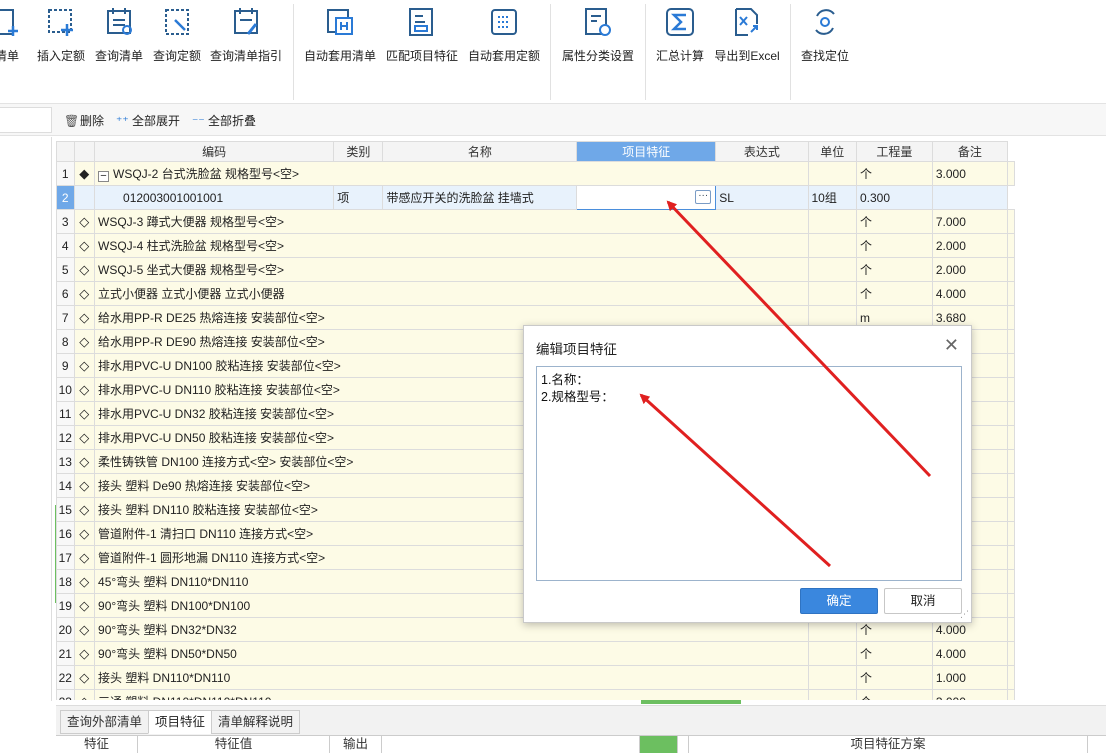 Image resolution: width=1106 pixels, height=753 pixels. I want to click on table-row: 5 ◇ WSQJ-5 坐式大便器 规格型号<空> 个 2.000, so click(535, 269).